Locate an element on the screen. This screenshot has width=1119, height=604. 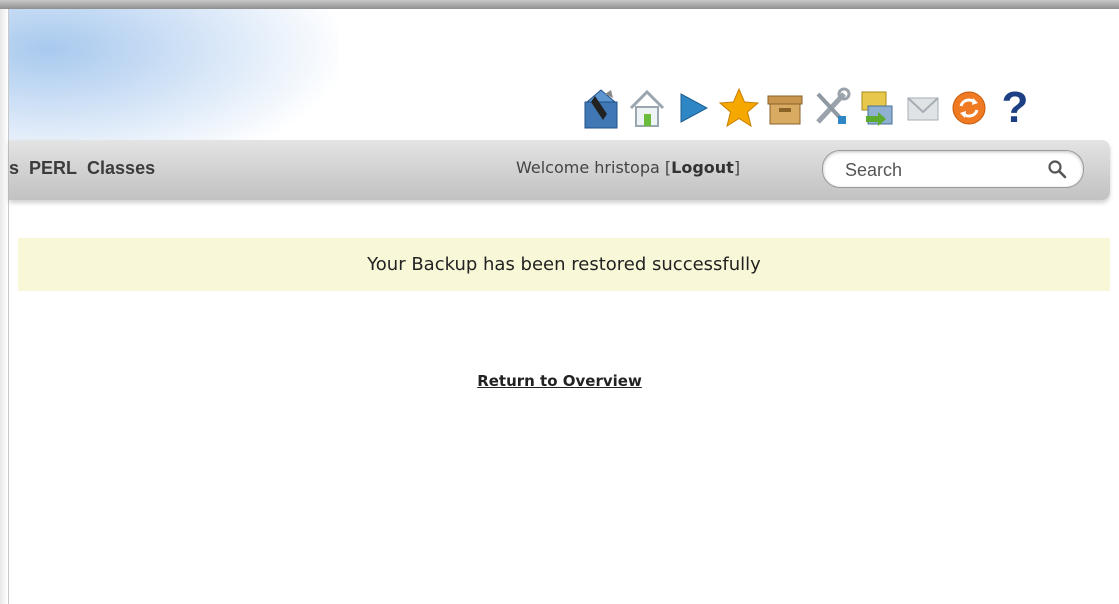
nav-item-perl: PERL is located at coordinates (53, 168).